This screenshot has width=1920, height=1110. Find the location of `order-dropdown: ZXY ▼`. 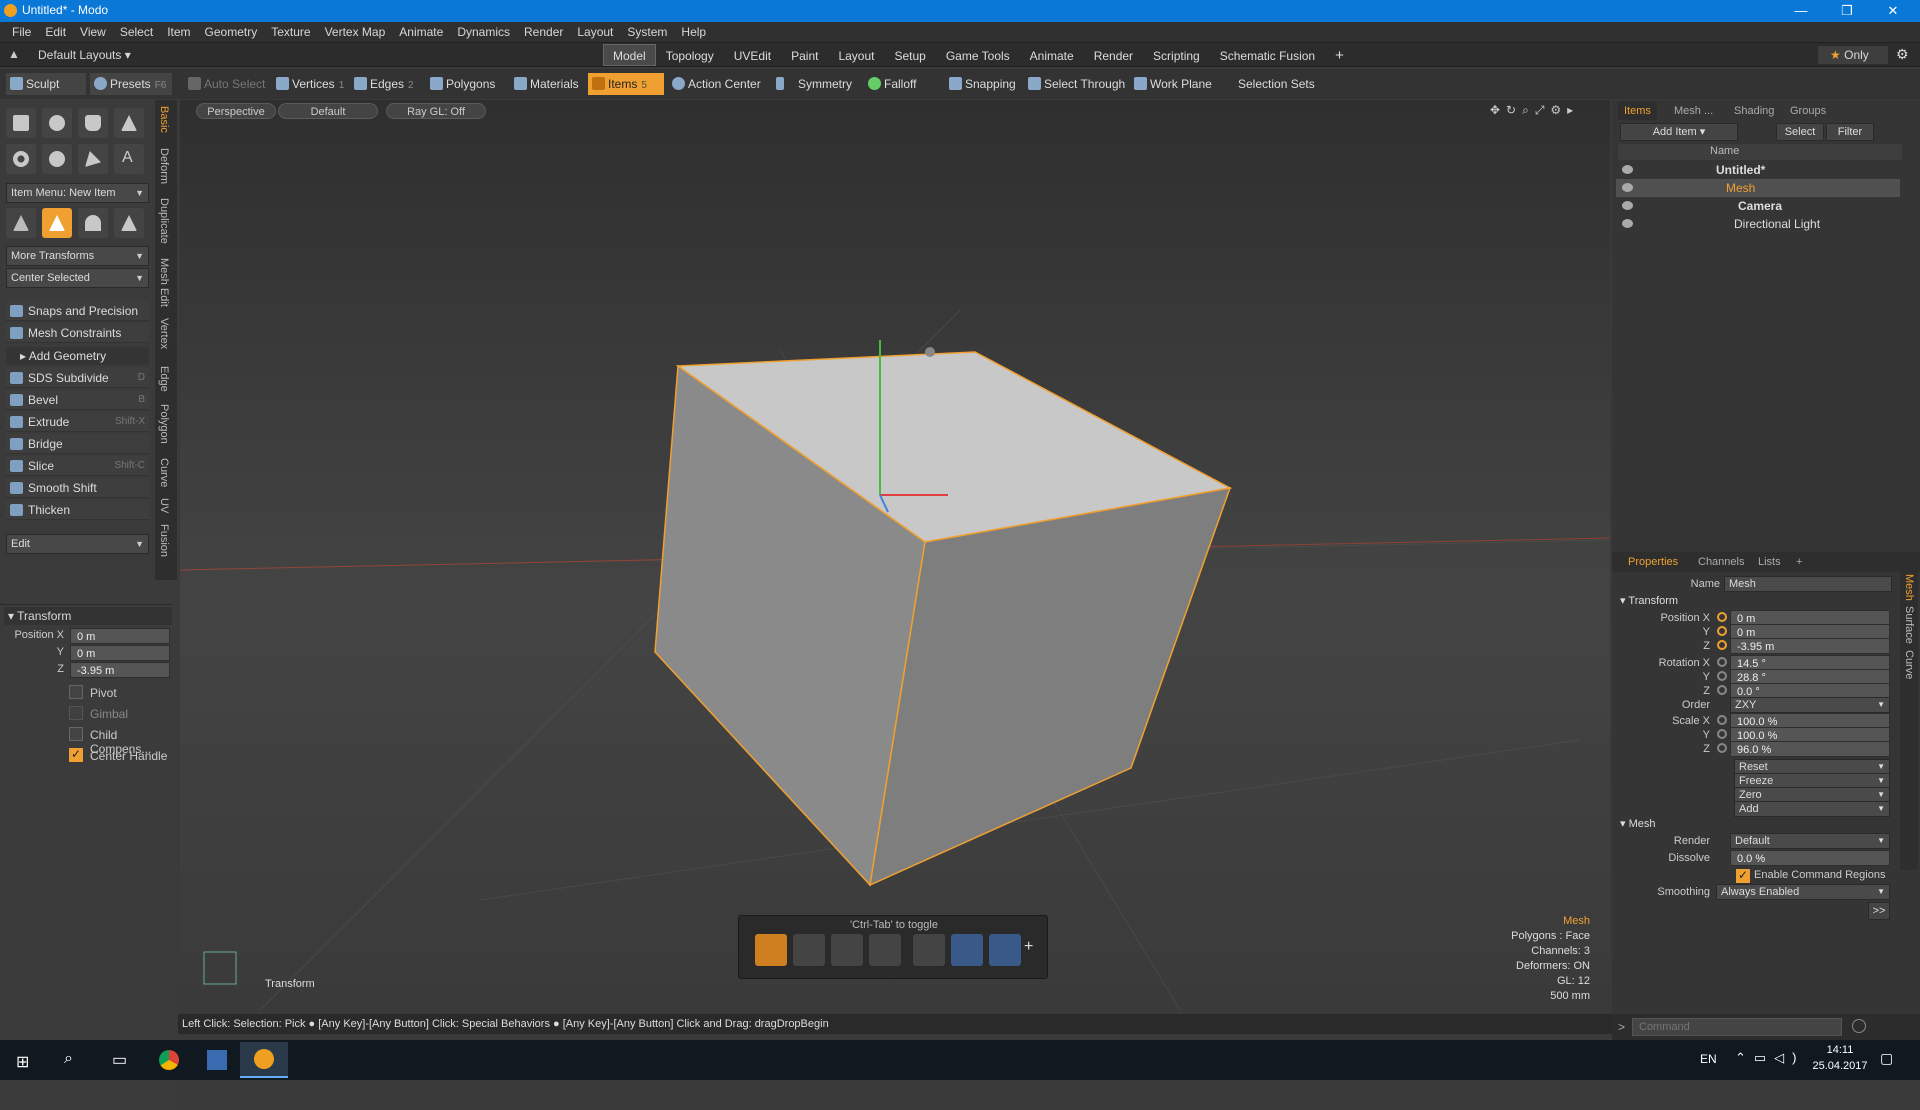

order-dropdown: ZXY ▼ is located at coordinates (1810, 705).